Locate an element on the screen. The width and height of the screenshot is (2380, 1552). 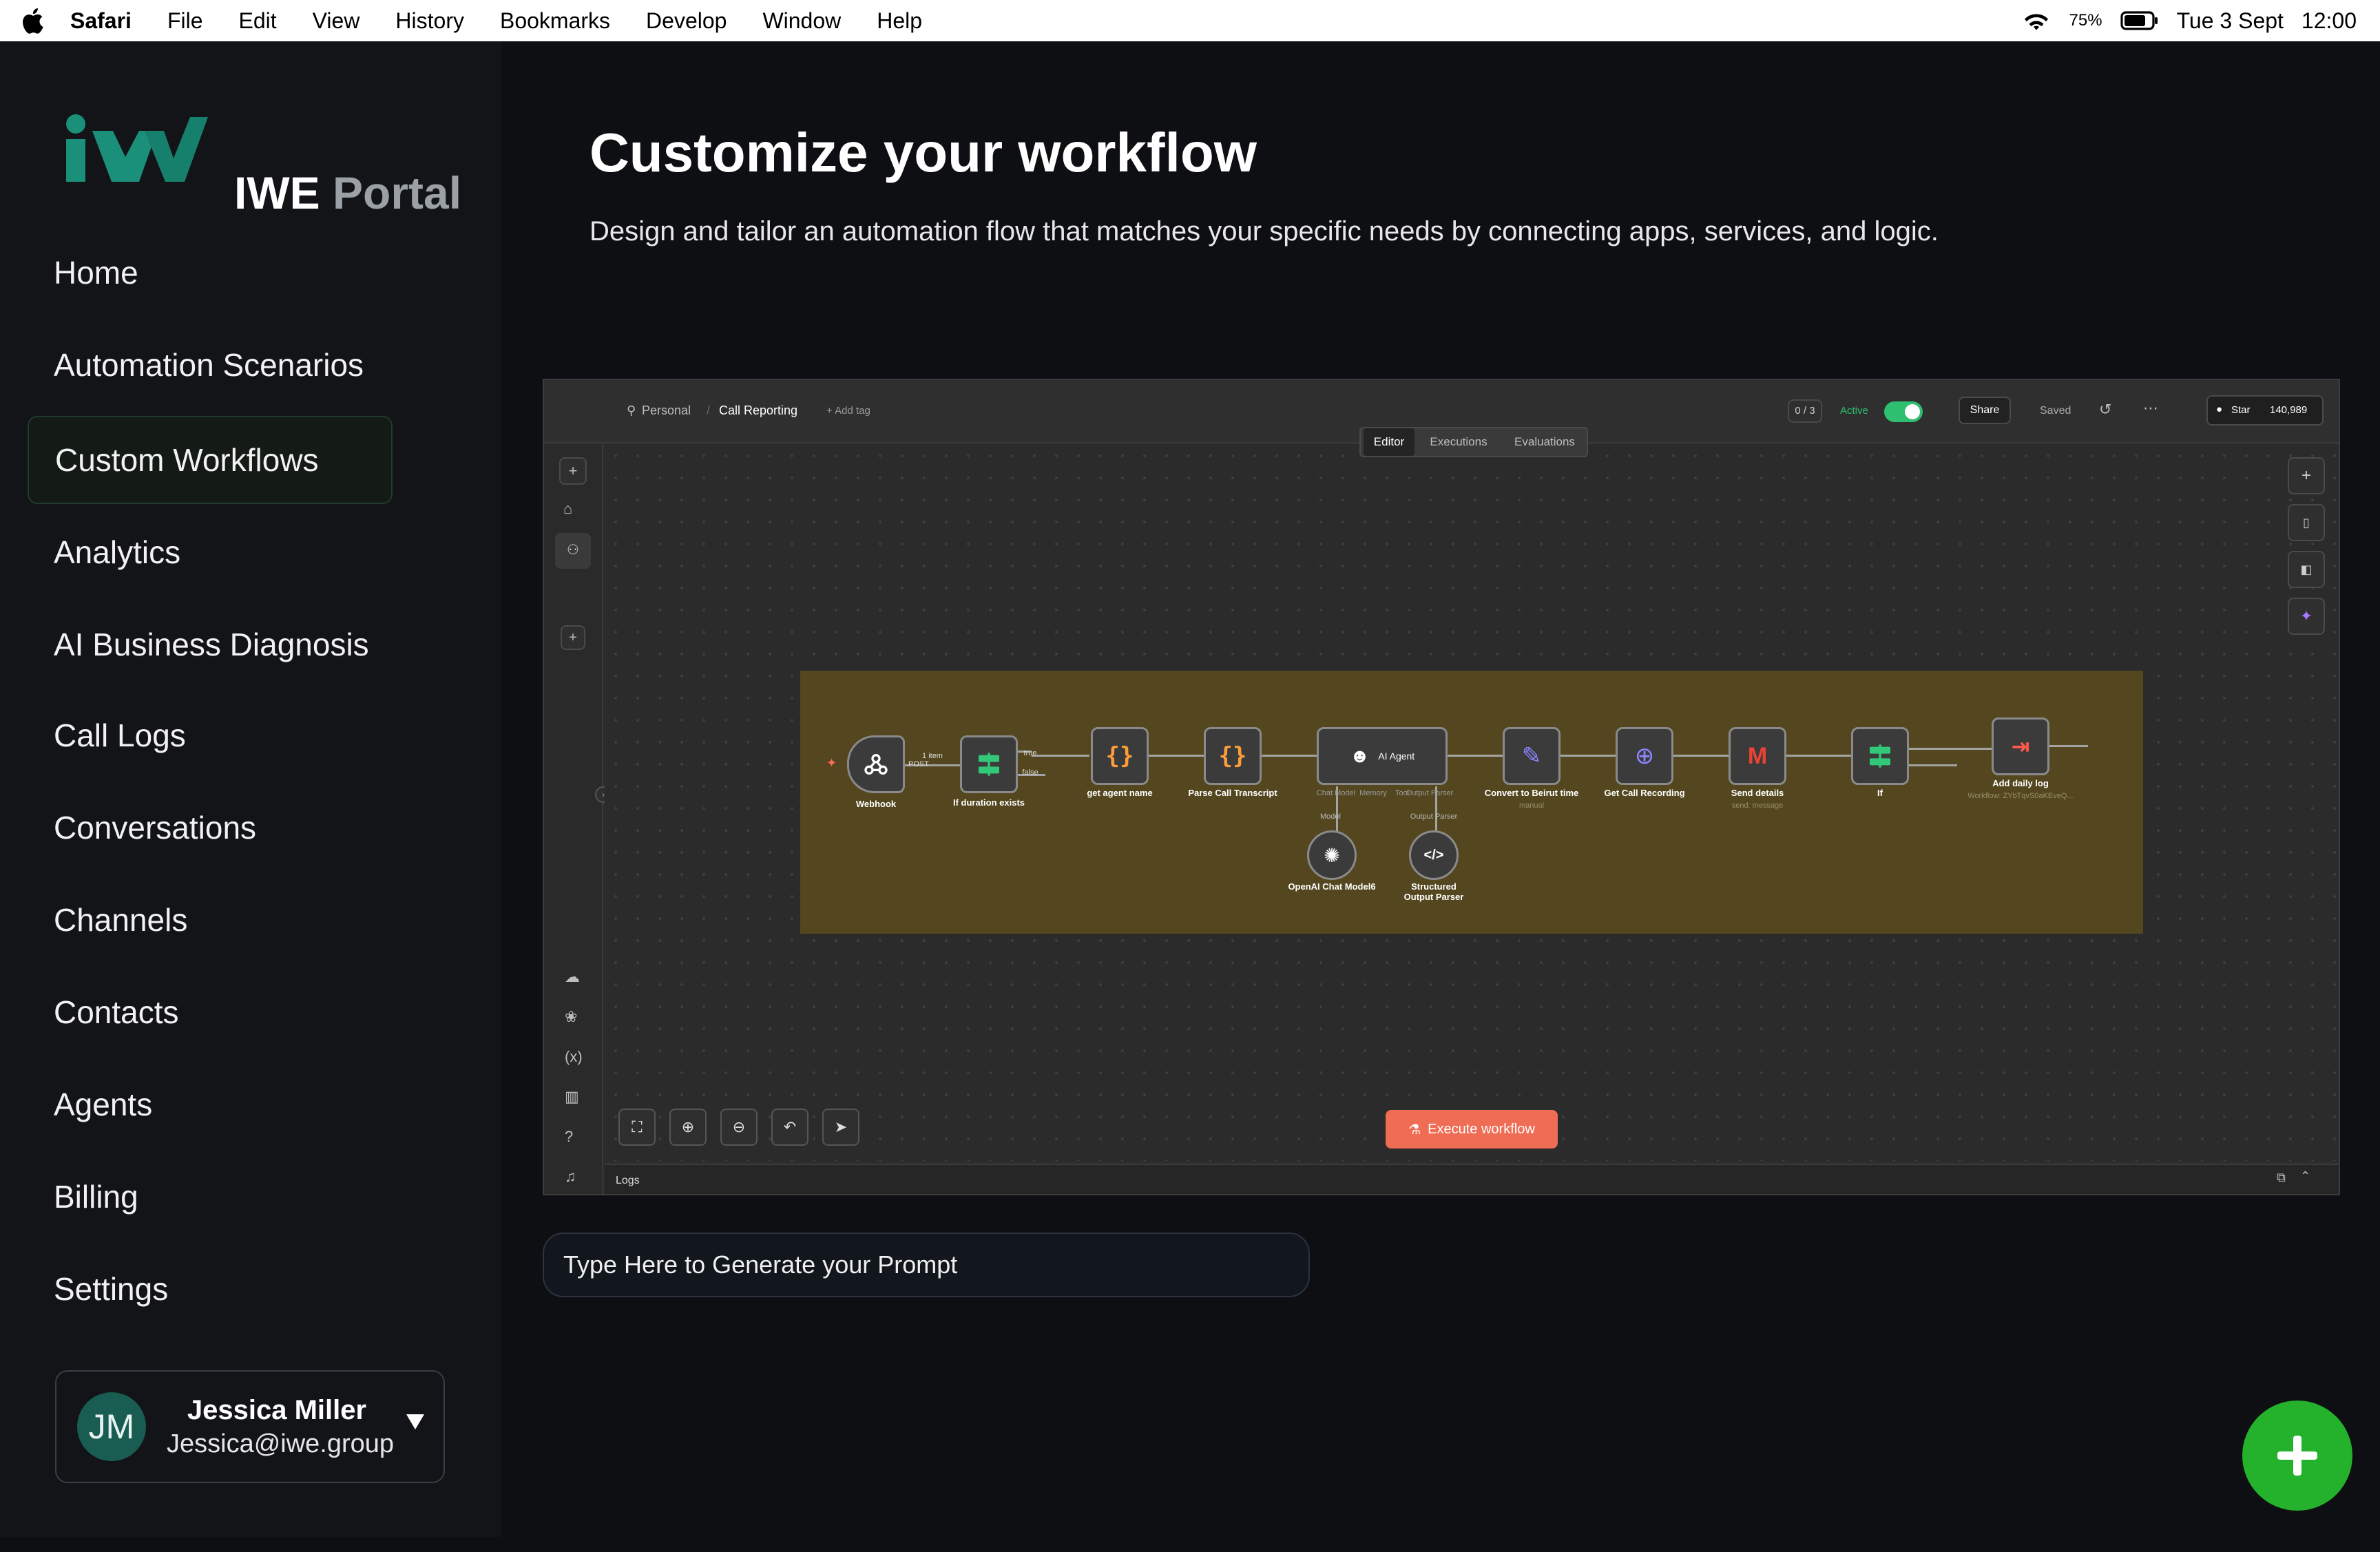
tab-evaluations: Evaluations is located at coordinates (1545, 442).